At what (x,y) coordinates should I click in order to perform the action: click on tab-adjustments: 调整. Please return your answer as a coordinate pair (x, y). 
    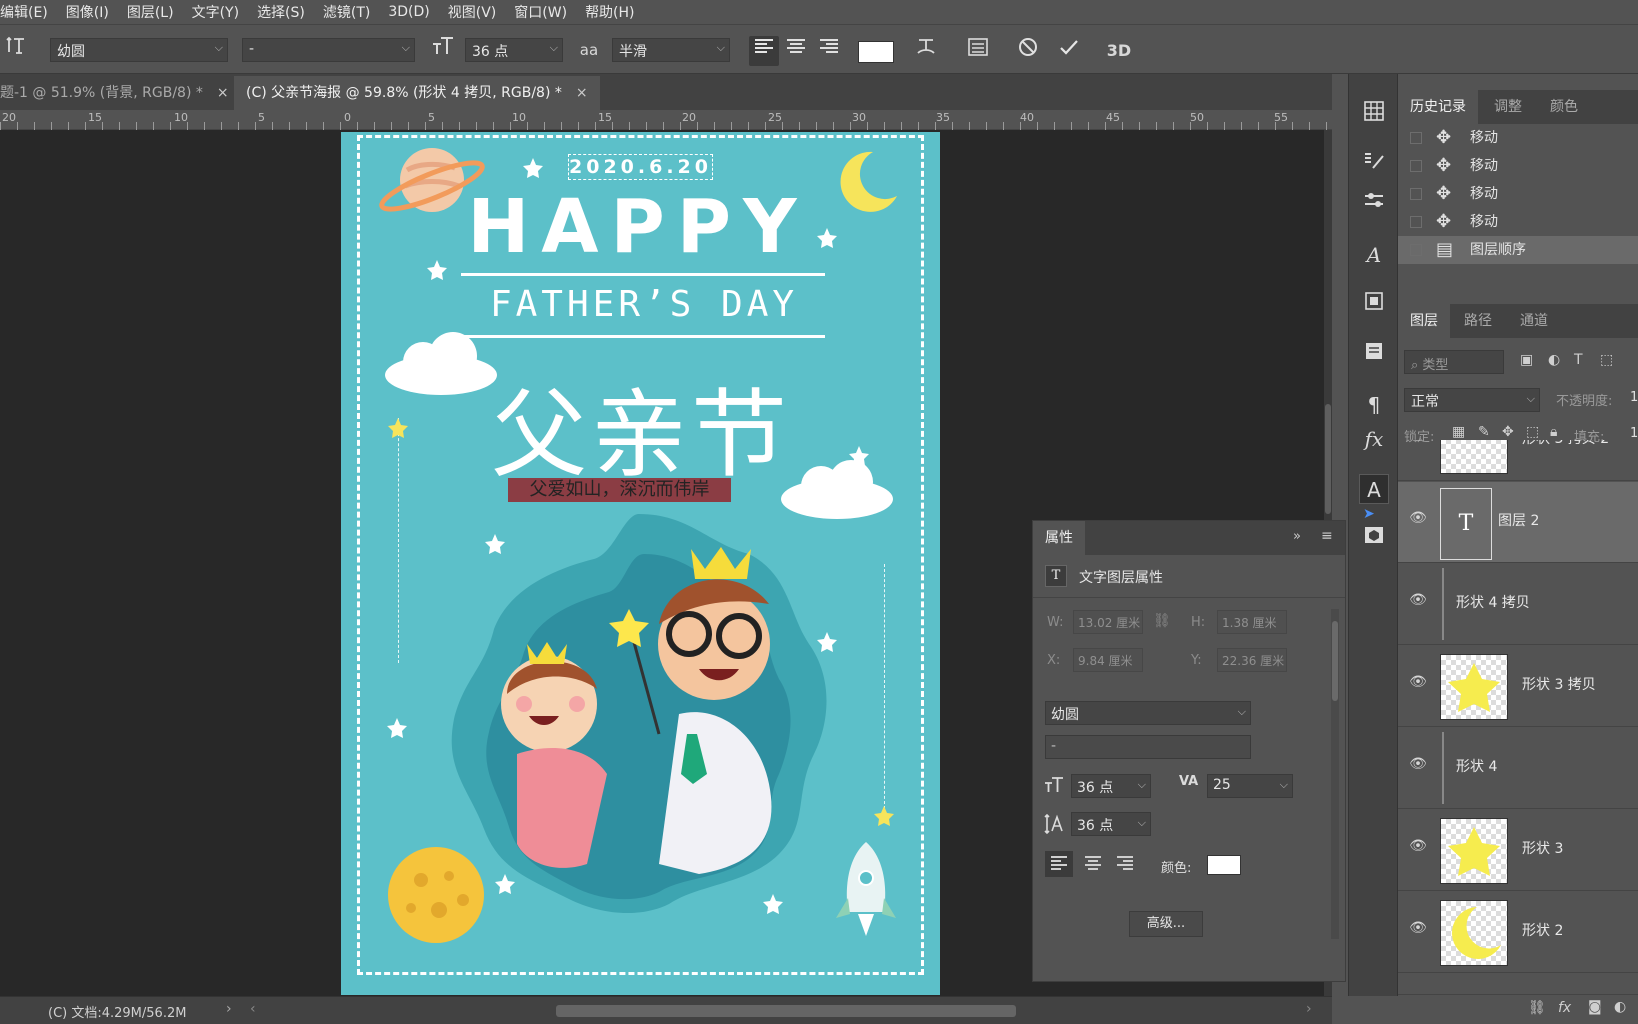
    Looking at the image, I should click on (1508, 107).